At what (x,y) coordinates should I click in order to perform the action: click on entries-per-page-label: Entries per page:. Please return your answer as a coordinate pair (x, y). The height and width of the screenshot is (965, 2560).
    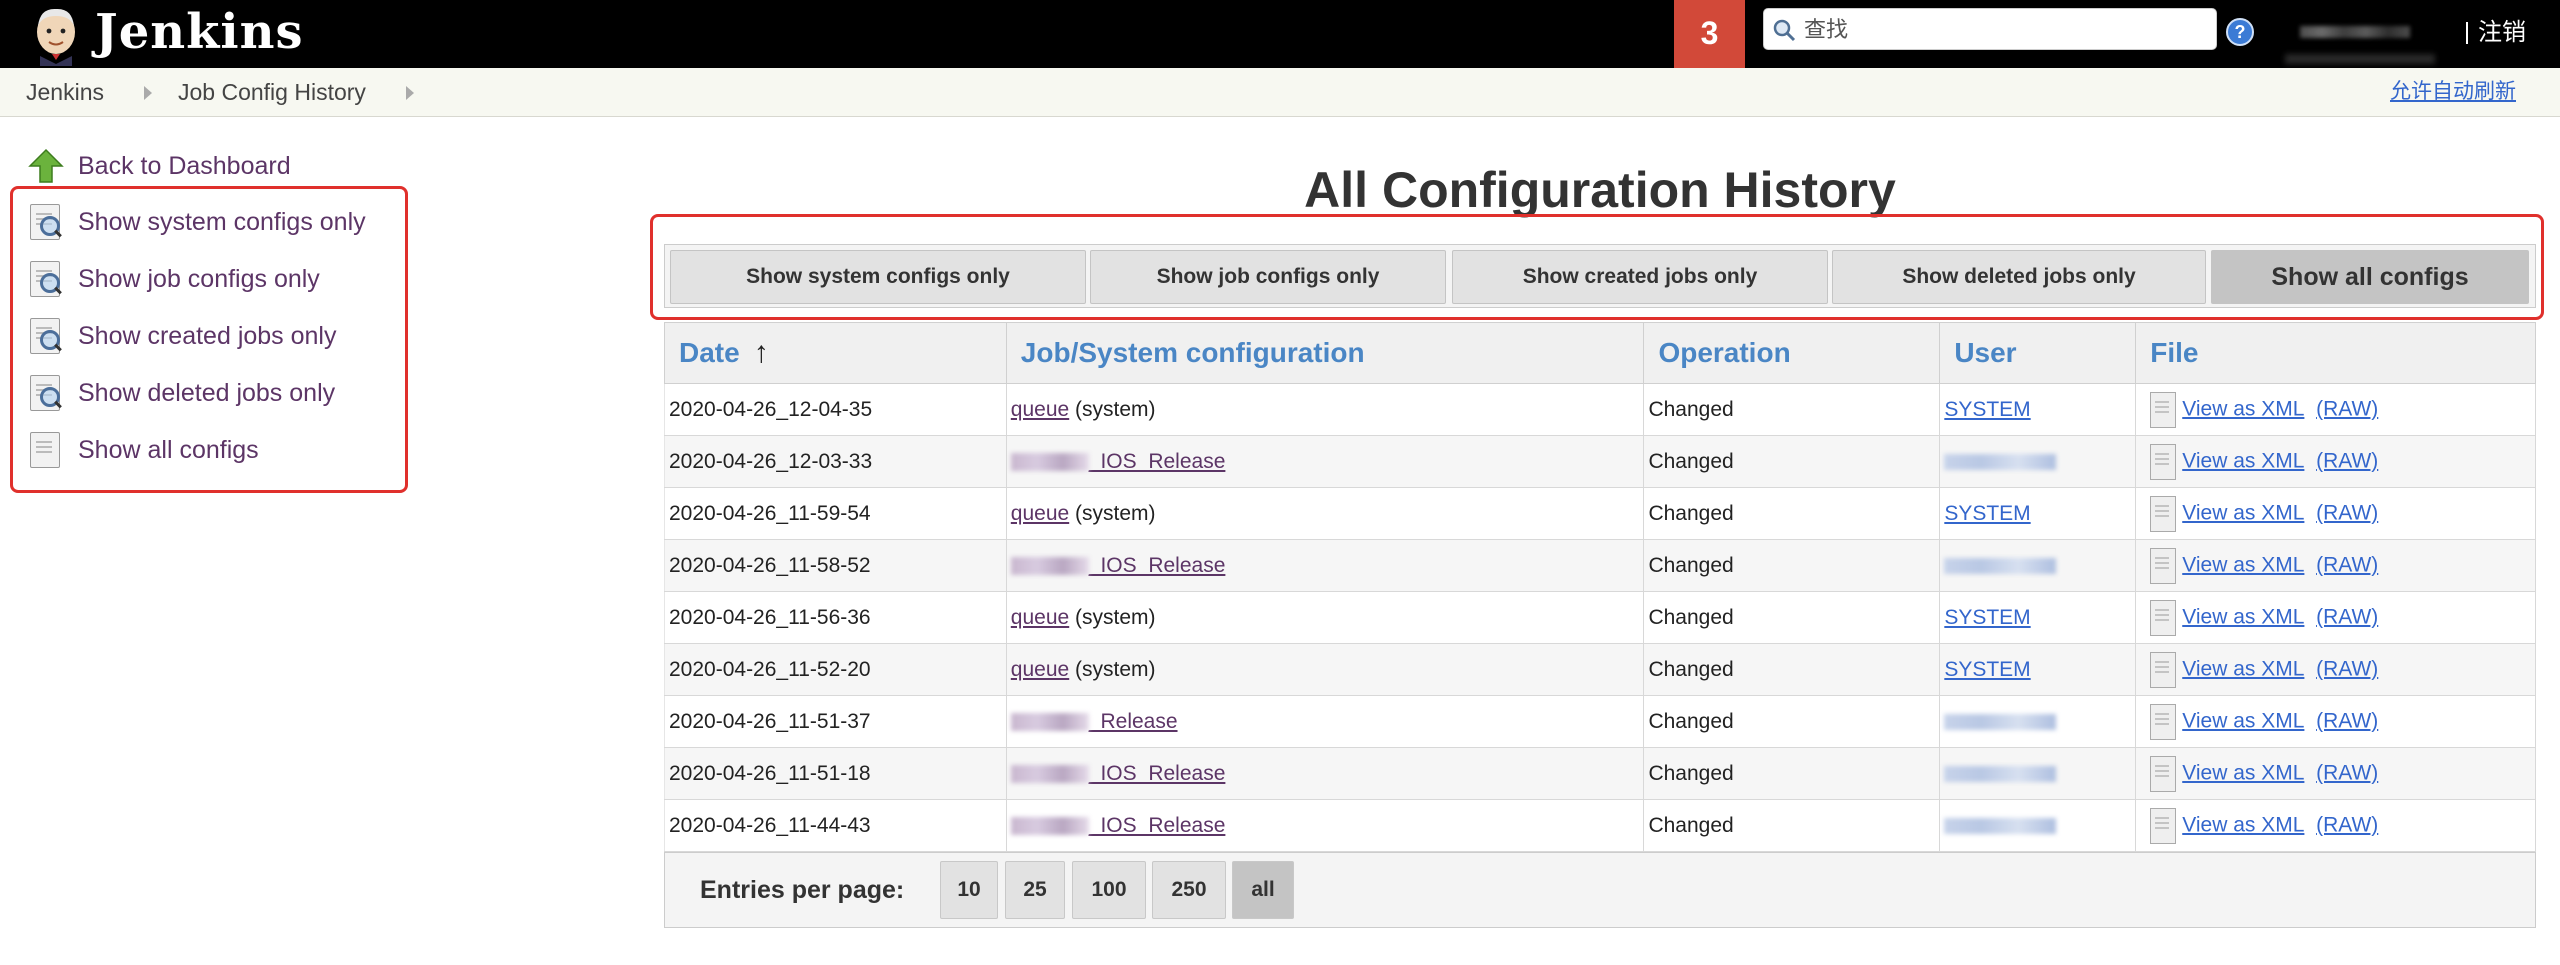
    Looking at the image, I should click on (802, 890).